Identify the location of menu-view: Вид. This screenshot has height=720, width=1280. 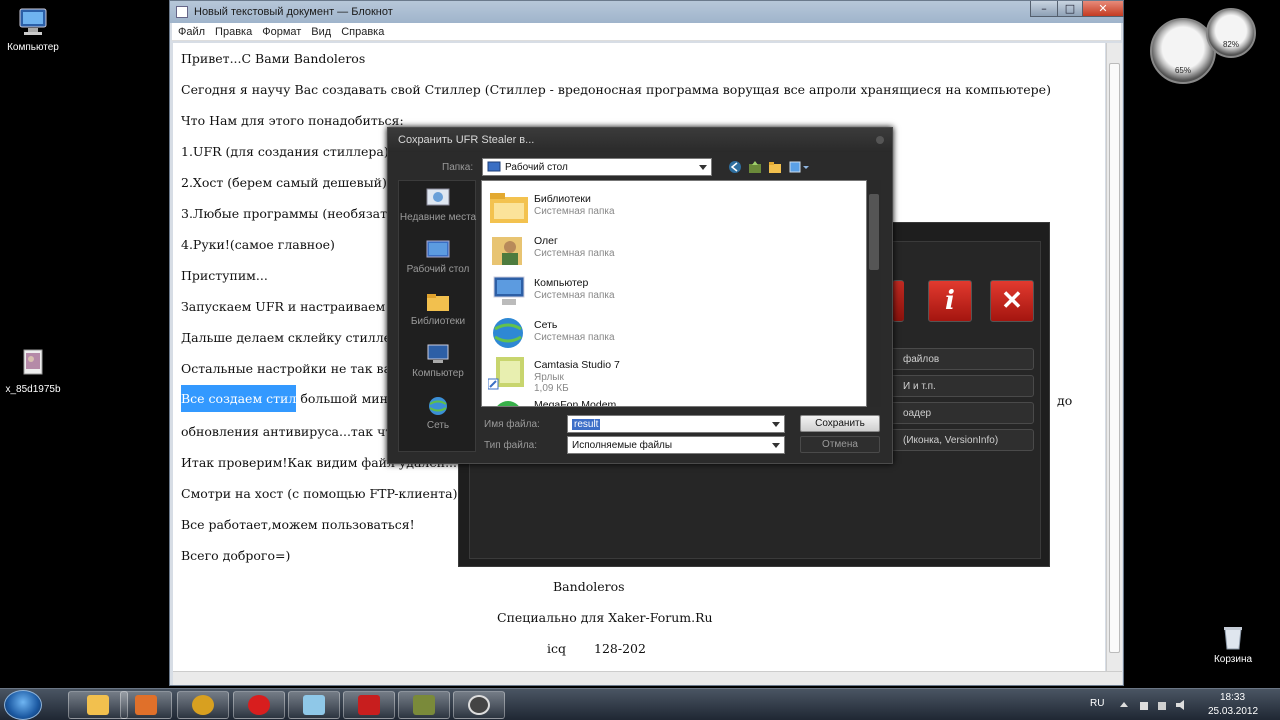
(321, 32).